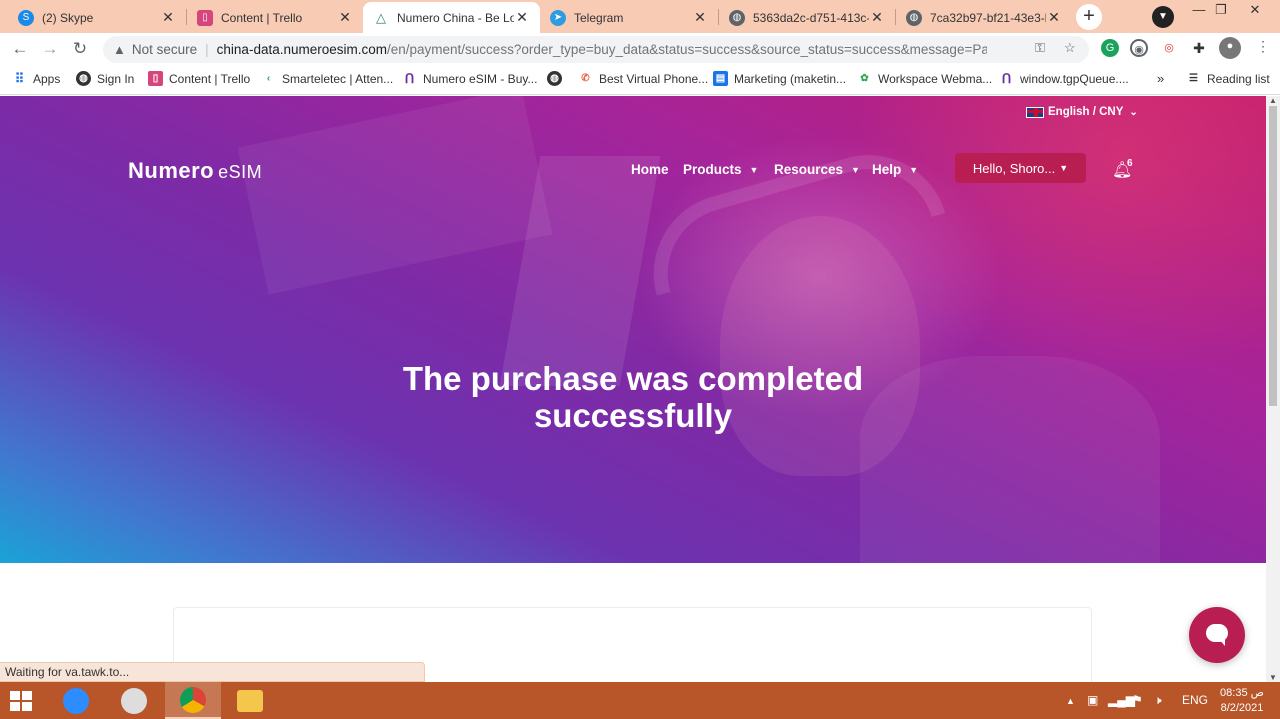 This screenshot has height=719, width=1280. I want to click on tab-title: (2) Skype, so click(68, 17).